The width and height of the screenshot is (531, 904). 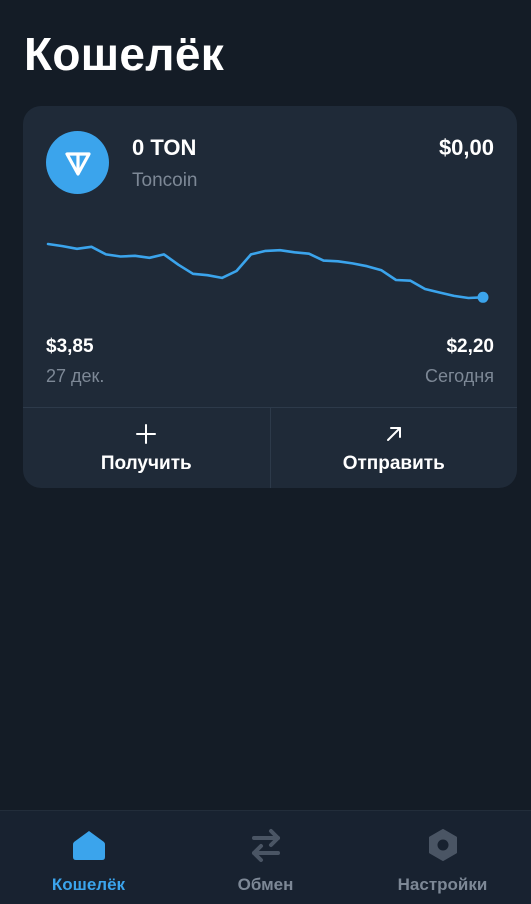 I want to click on plus-icon, so click(x=146, y=434).